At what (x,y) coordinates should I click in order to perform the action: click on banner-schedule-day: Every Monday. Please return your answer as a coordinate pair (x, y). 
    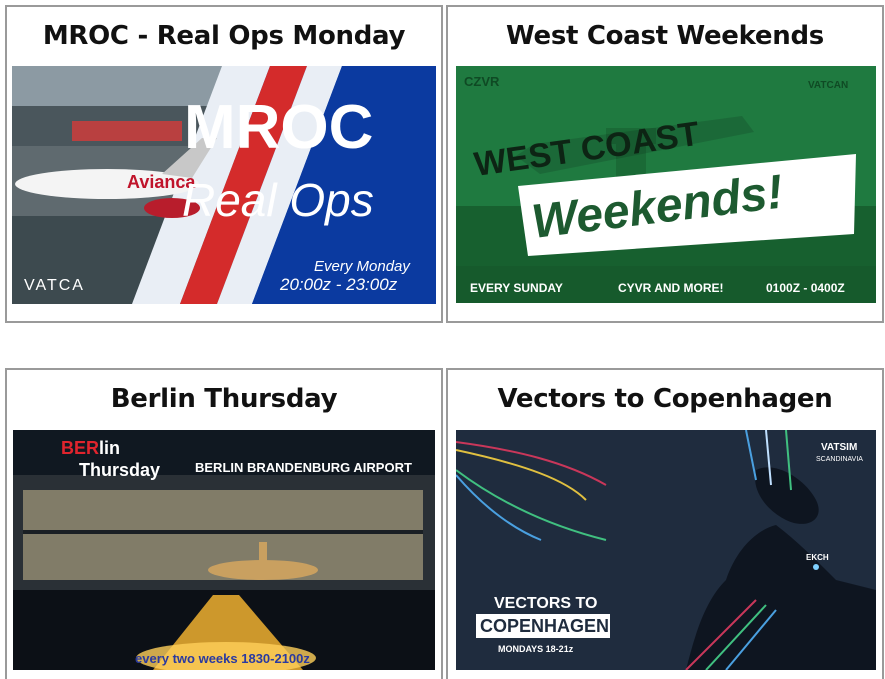
    Looking at the image, I should click on (362, 266).